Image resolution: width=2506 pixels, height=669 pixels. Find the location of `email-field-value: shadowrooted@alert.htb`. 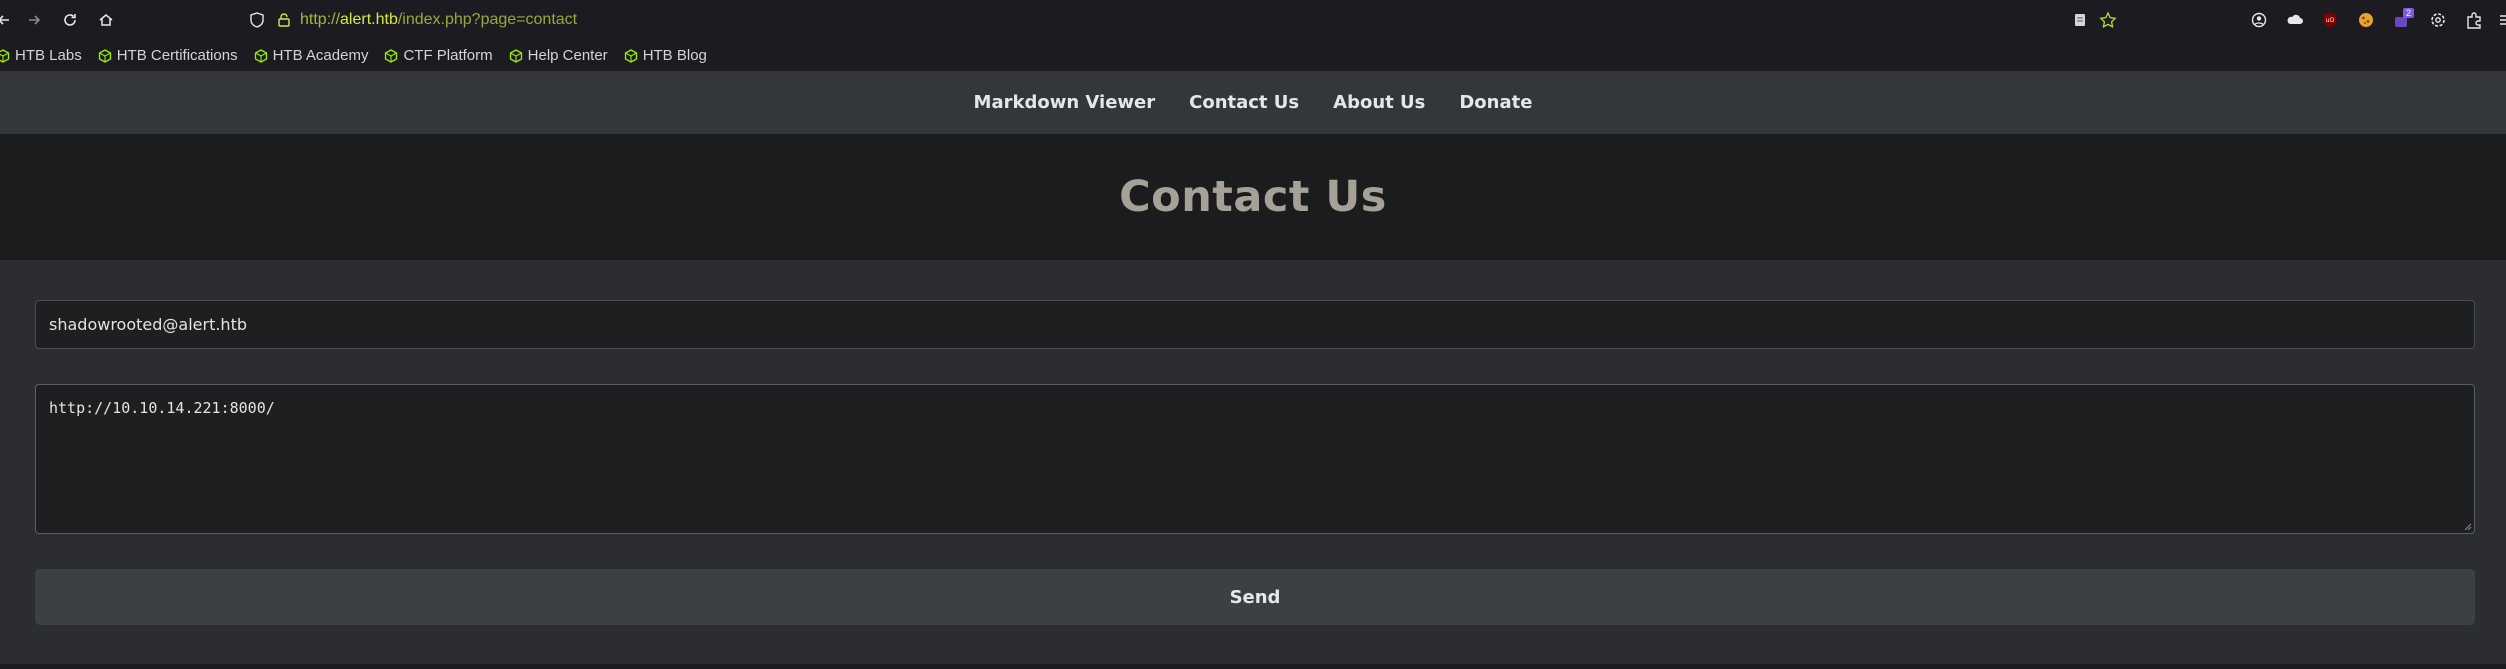

email-field-value: shadowrooted@alert.htb is located at coordinates (148, 324).